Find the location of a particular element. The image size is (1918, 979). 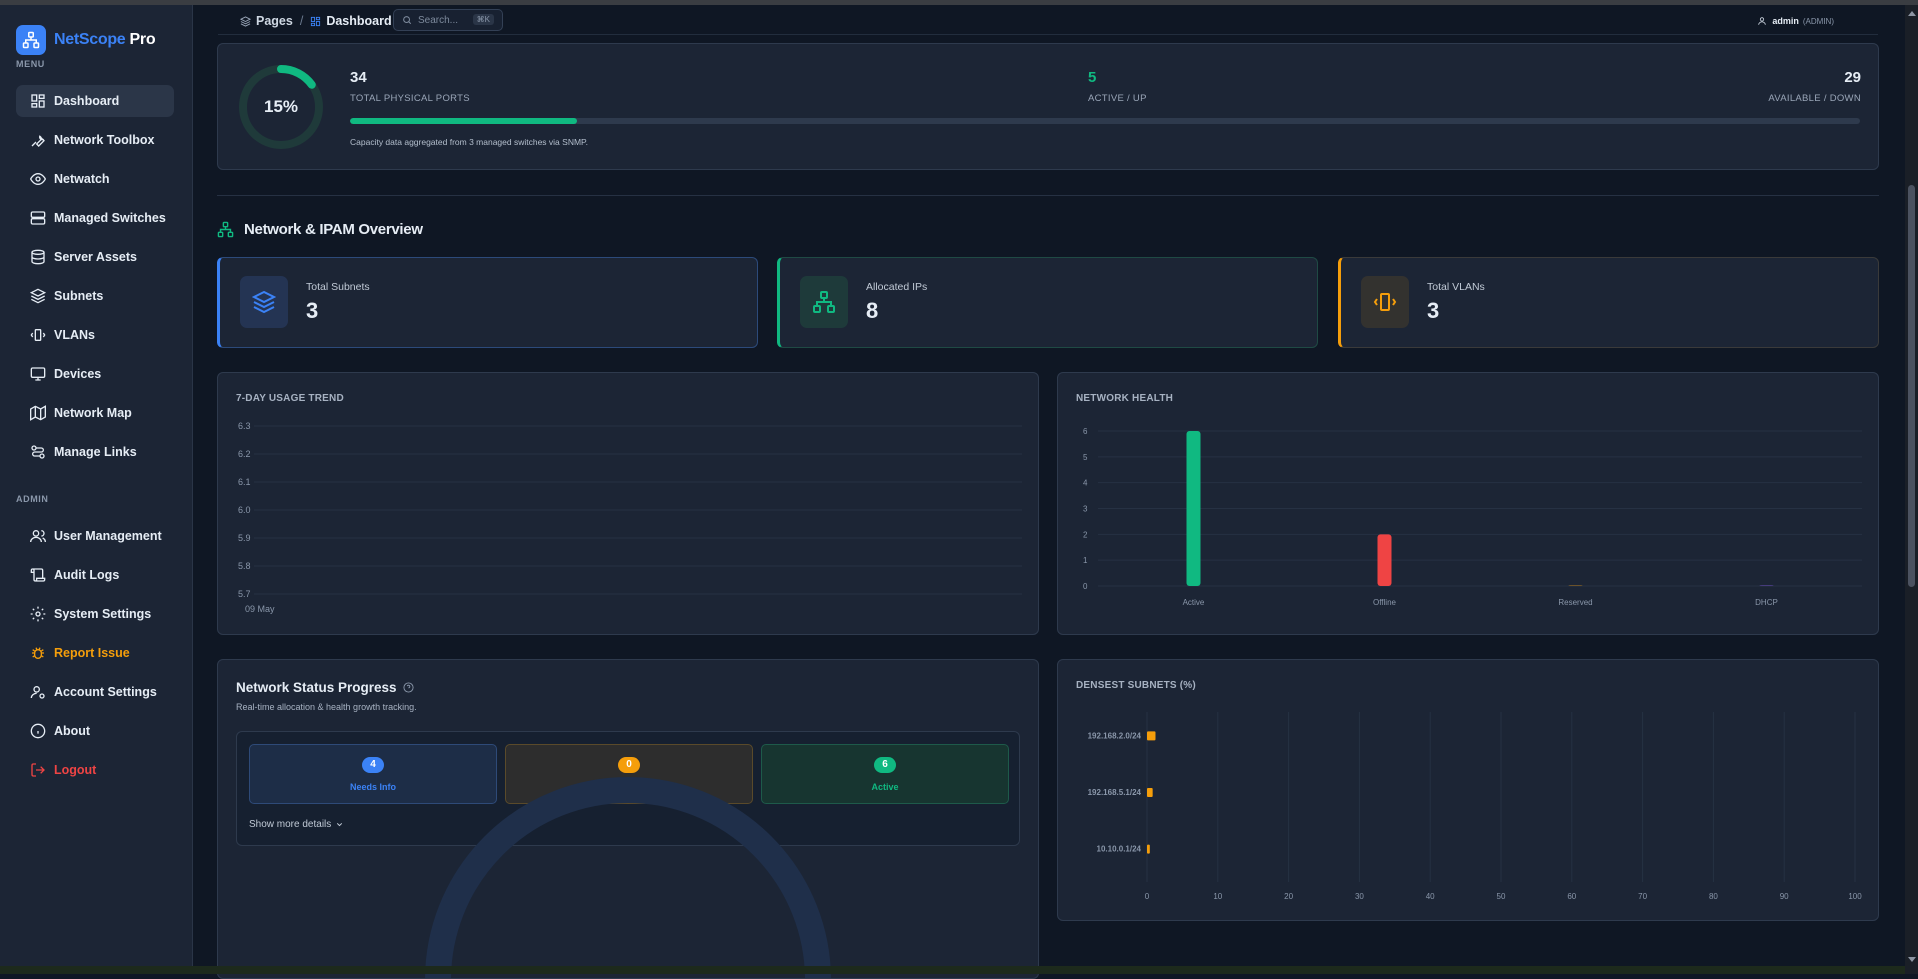

map-icon is located at coordinates (38, 413).